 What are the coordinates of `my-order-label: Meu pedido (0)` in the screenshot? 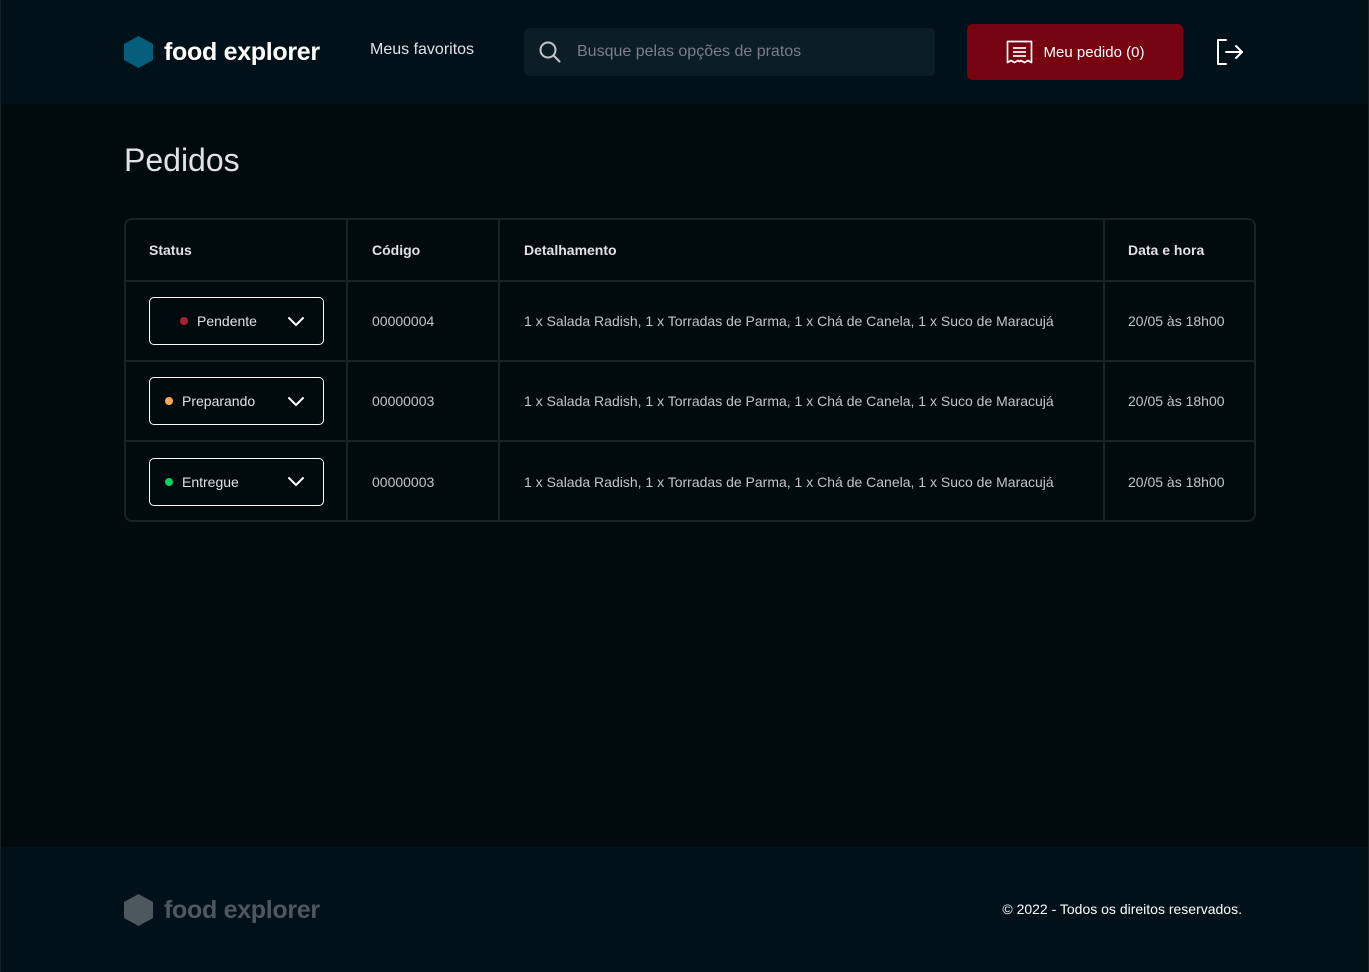 It's located at (1094, 52).